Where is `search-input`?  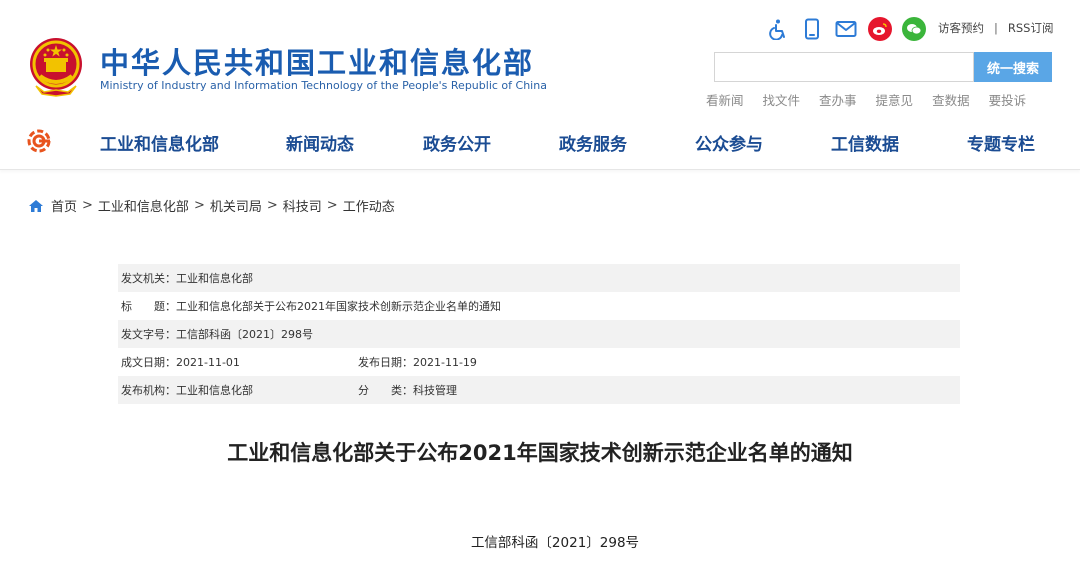
search-input is located at coordinates (844, 67).